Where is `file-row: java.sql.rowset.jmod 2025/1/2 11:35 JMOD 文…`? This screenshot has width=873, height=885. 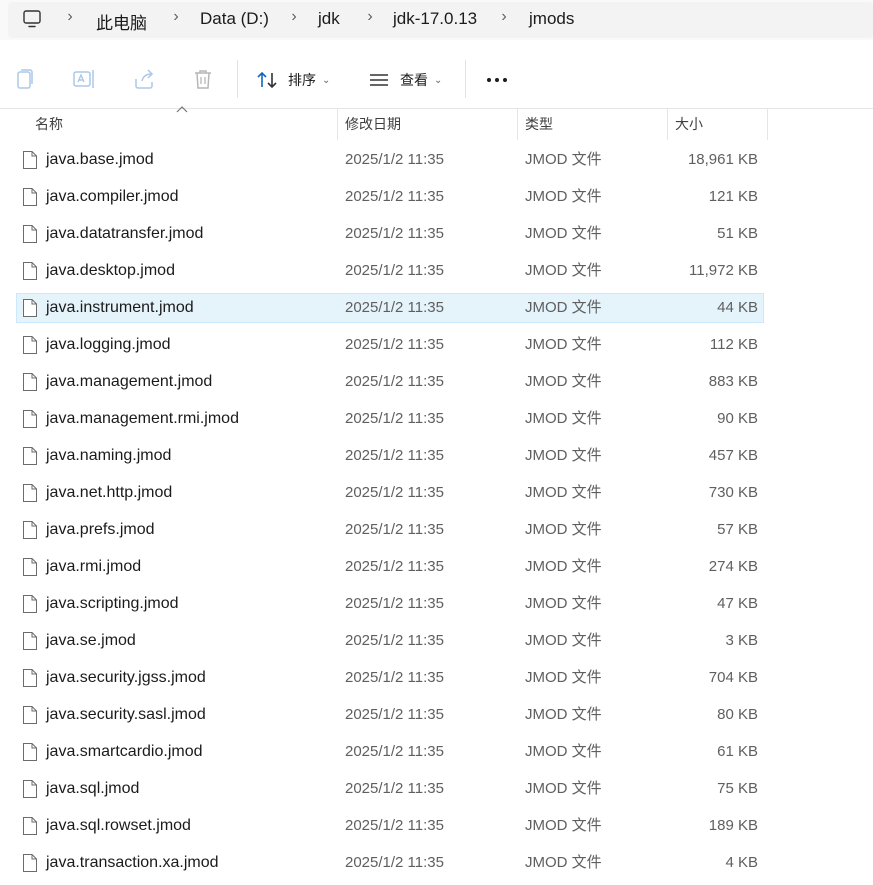
file-row: java.sql.rowset.jmod 2025/1/2 11:35 JMOD 文… is located at coordinates (436, 829).